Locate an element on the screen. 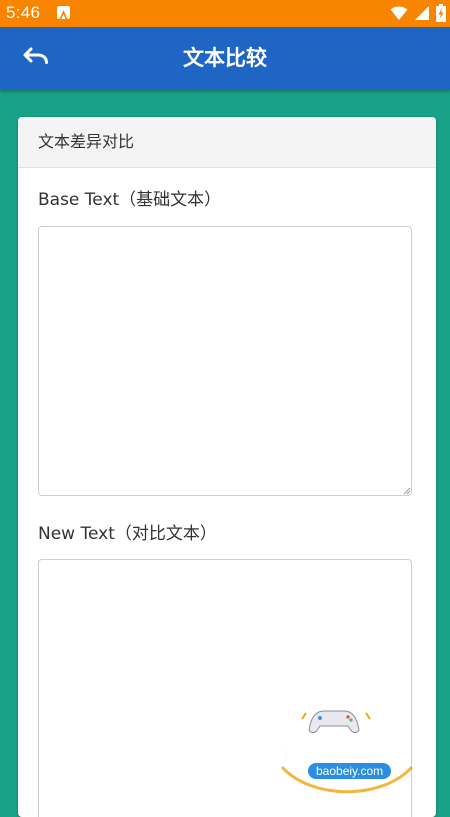 The height and width of the screenshot is (817, 450). signal-icon is located at coordinates (422, 15).